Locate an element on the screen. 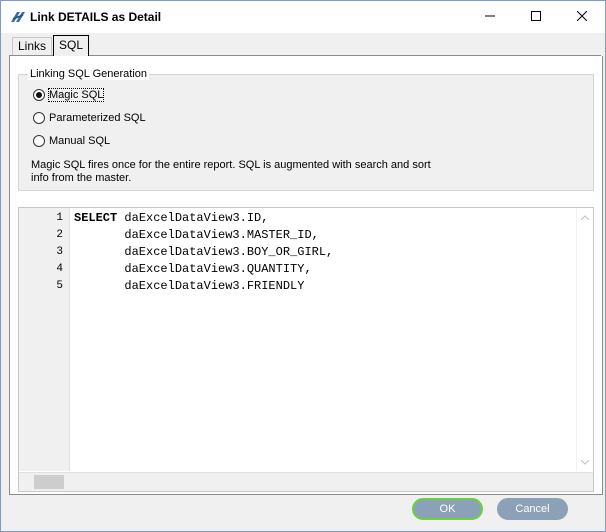  line-number: 2 is located at coordinates (59, 235).